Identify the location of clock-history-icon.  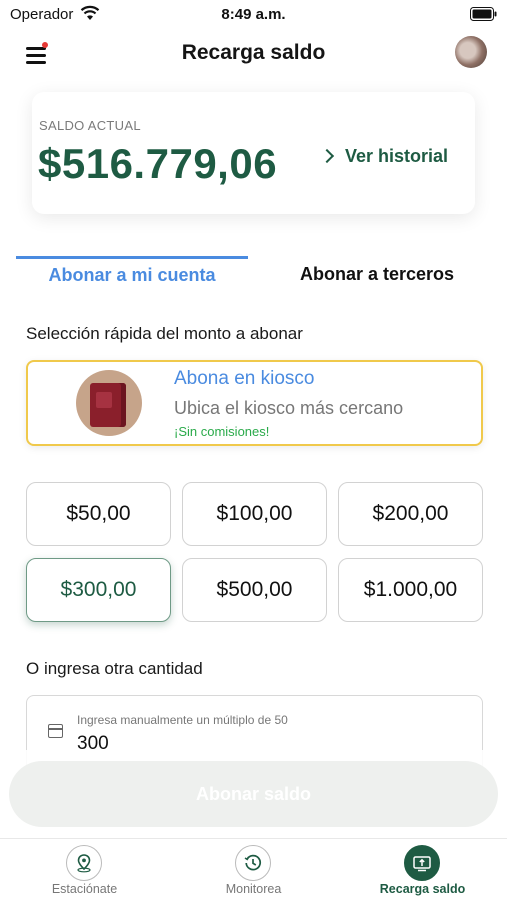
(253, 863).